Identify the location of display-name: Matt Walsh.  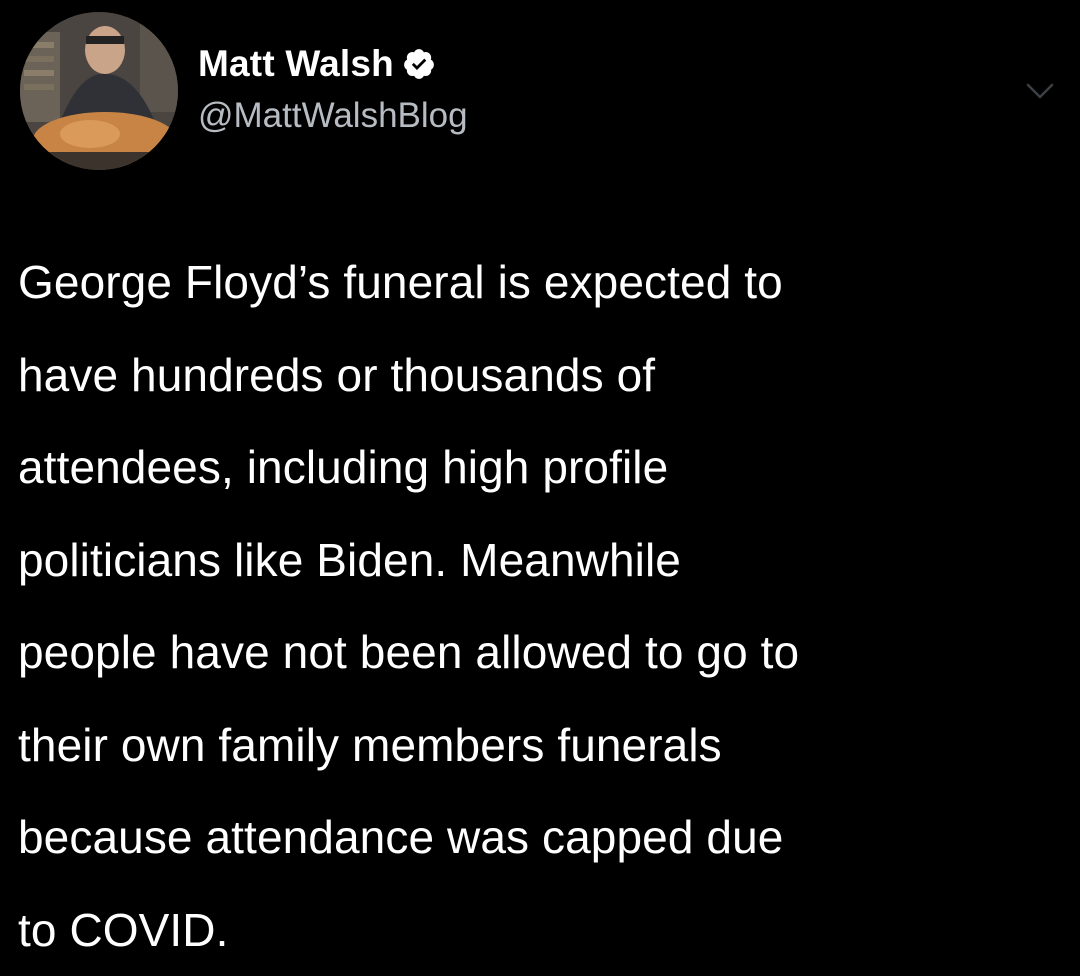
(296, 64).